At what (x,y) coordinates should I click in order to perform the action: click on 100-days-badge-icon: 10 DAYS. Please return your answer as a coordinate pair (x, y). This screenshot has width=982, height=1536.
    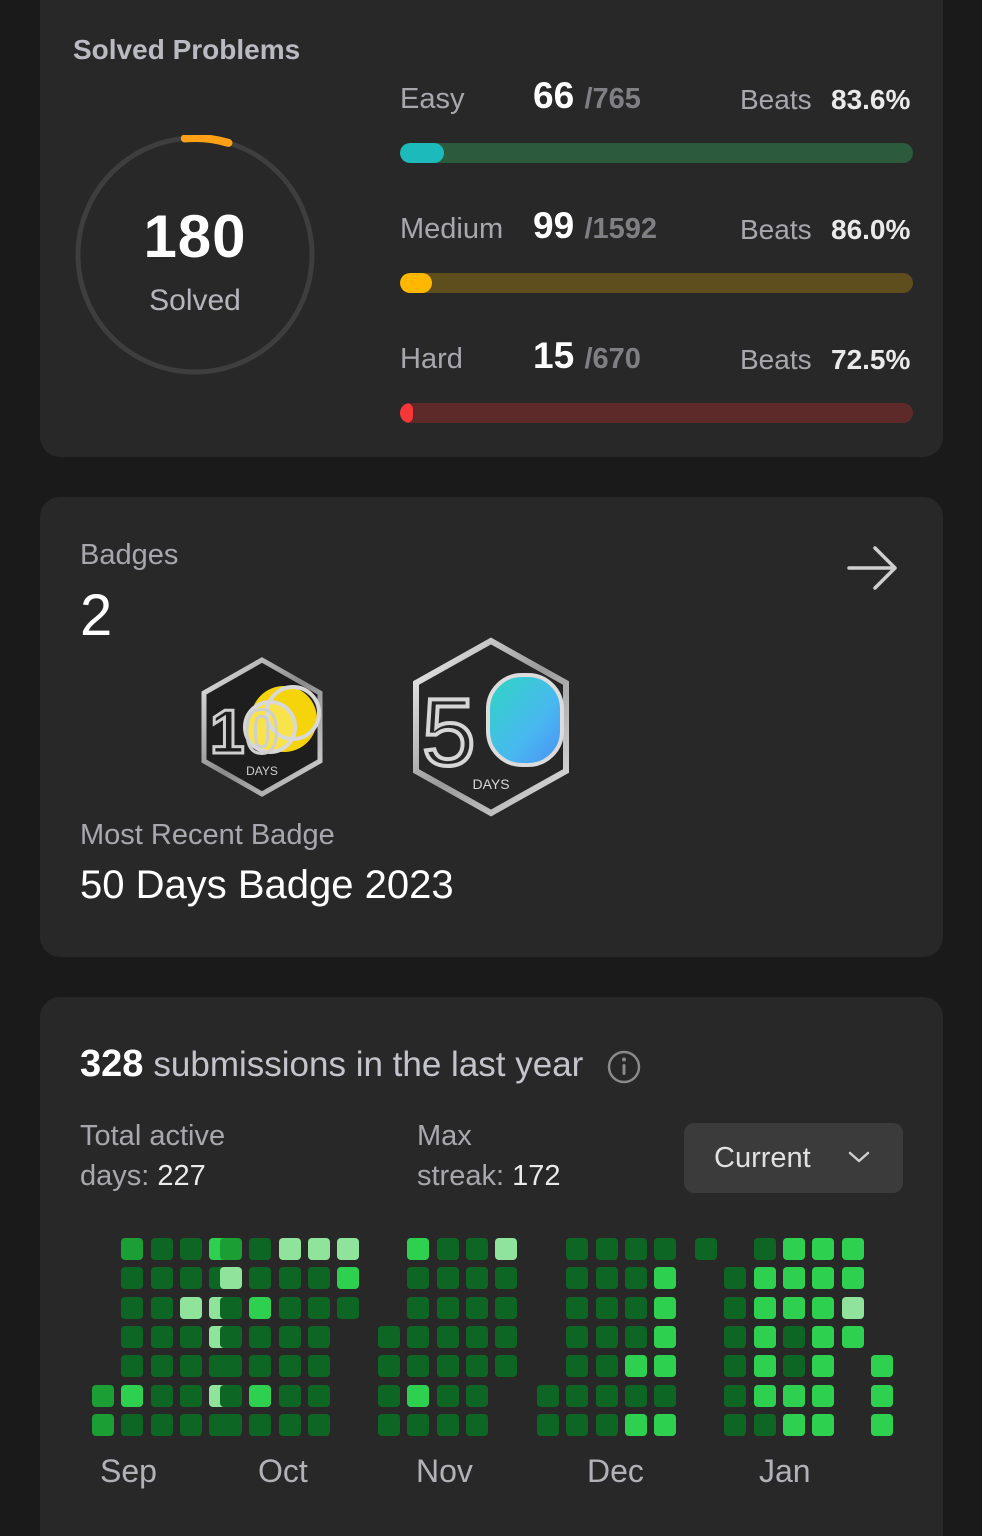
    Looking at the image, I should click on (262, 727).